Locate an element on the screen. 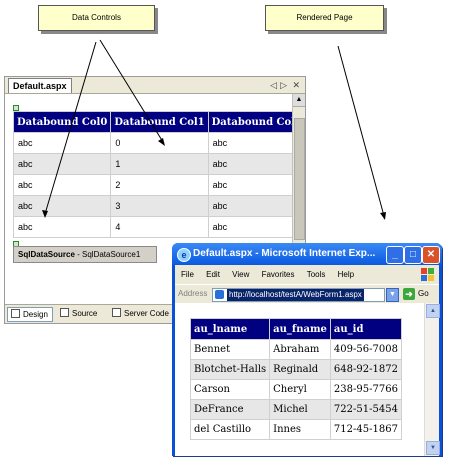  table-row: abc 3 abc is located at coordinates (158, 206).